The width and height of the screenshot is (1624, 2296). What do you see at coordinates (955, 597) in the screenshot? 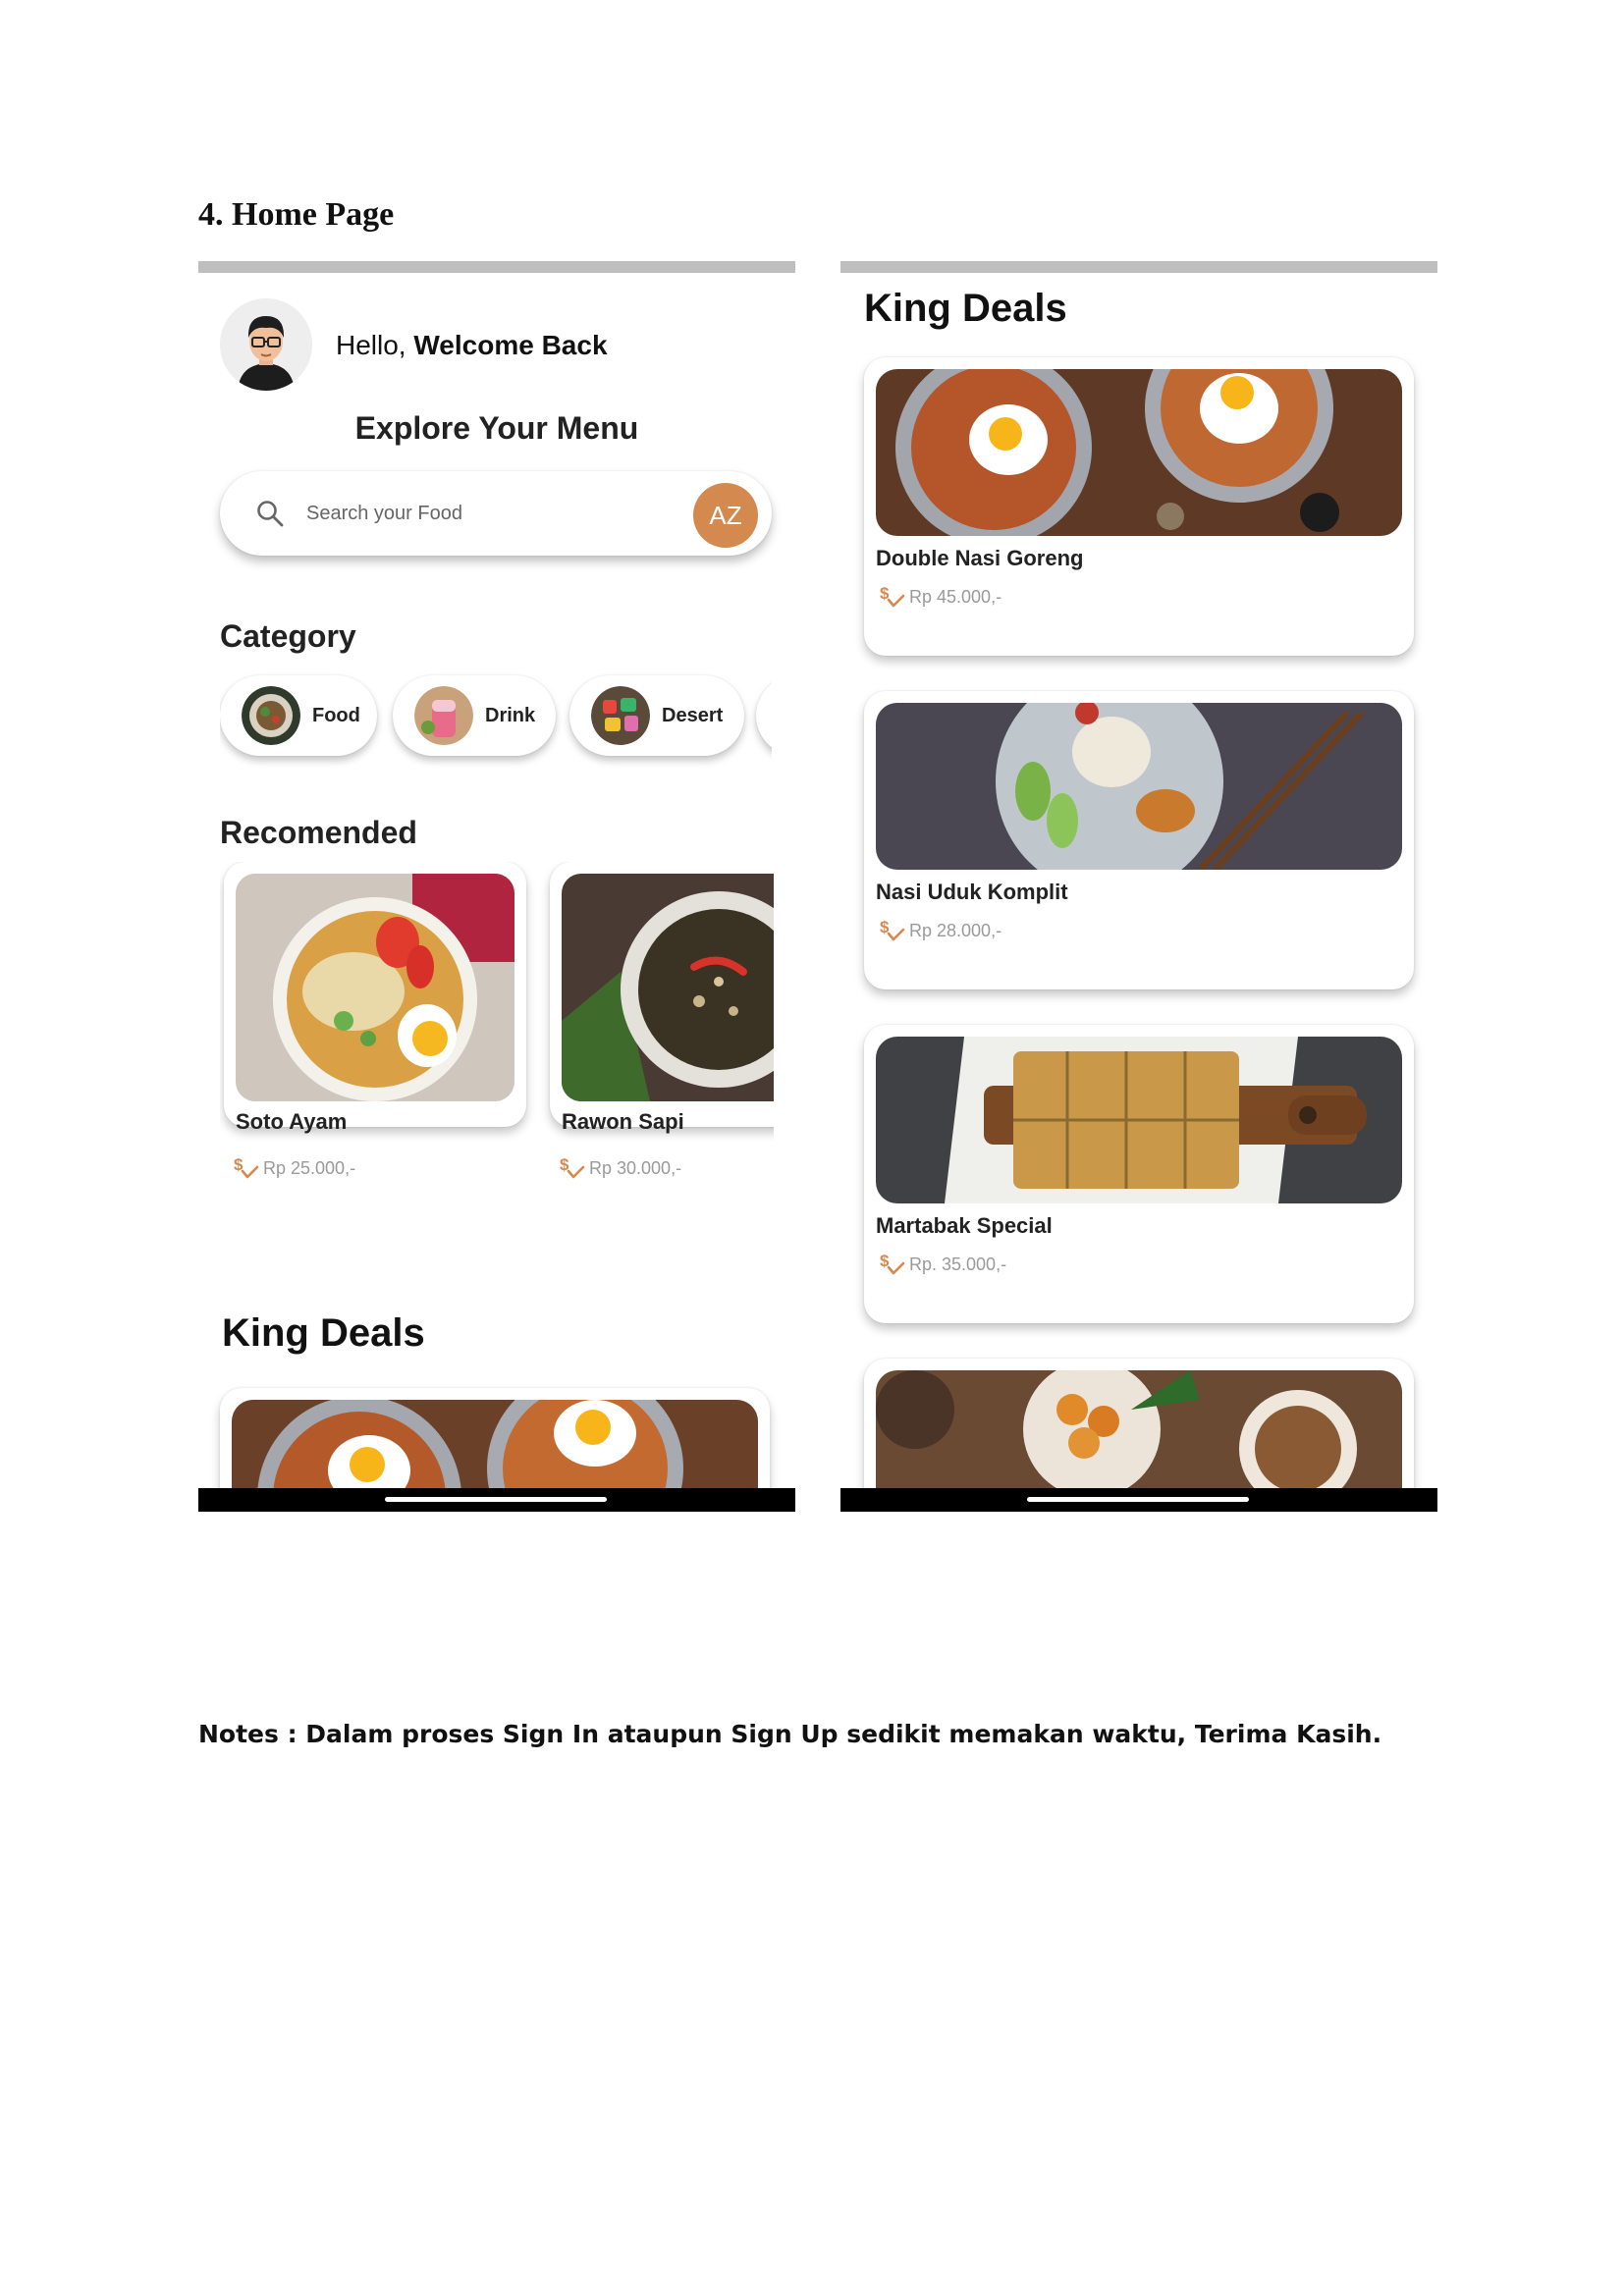
I see `price-value: Rp 45.000,-` at bounding box center [955, 597].